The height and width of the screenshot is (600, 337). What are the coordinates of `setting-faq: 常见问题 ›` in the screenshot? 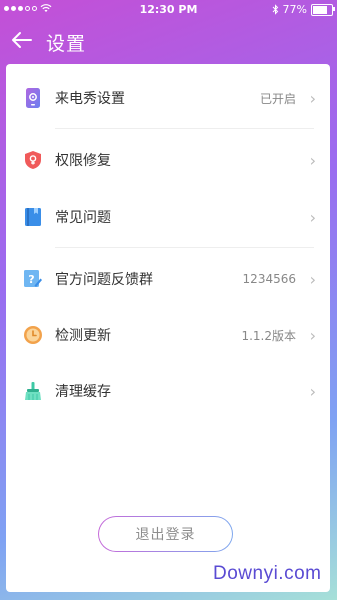 It's located at (168, 217).